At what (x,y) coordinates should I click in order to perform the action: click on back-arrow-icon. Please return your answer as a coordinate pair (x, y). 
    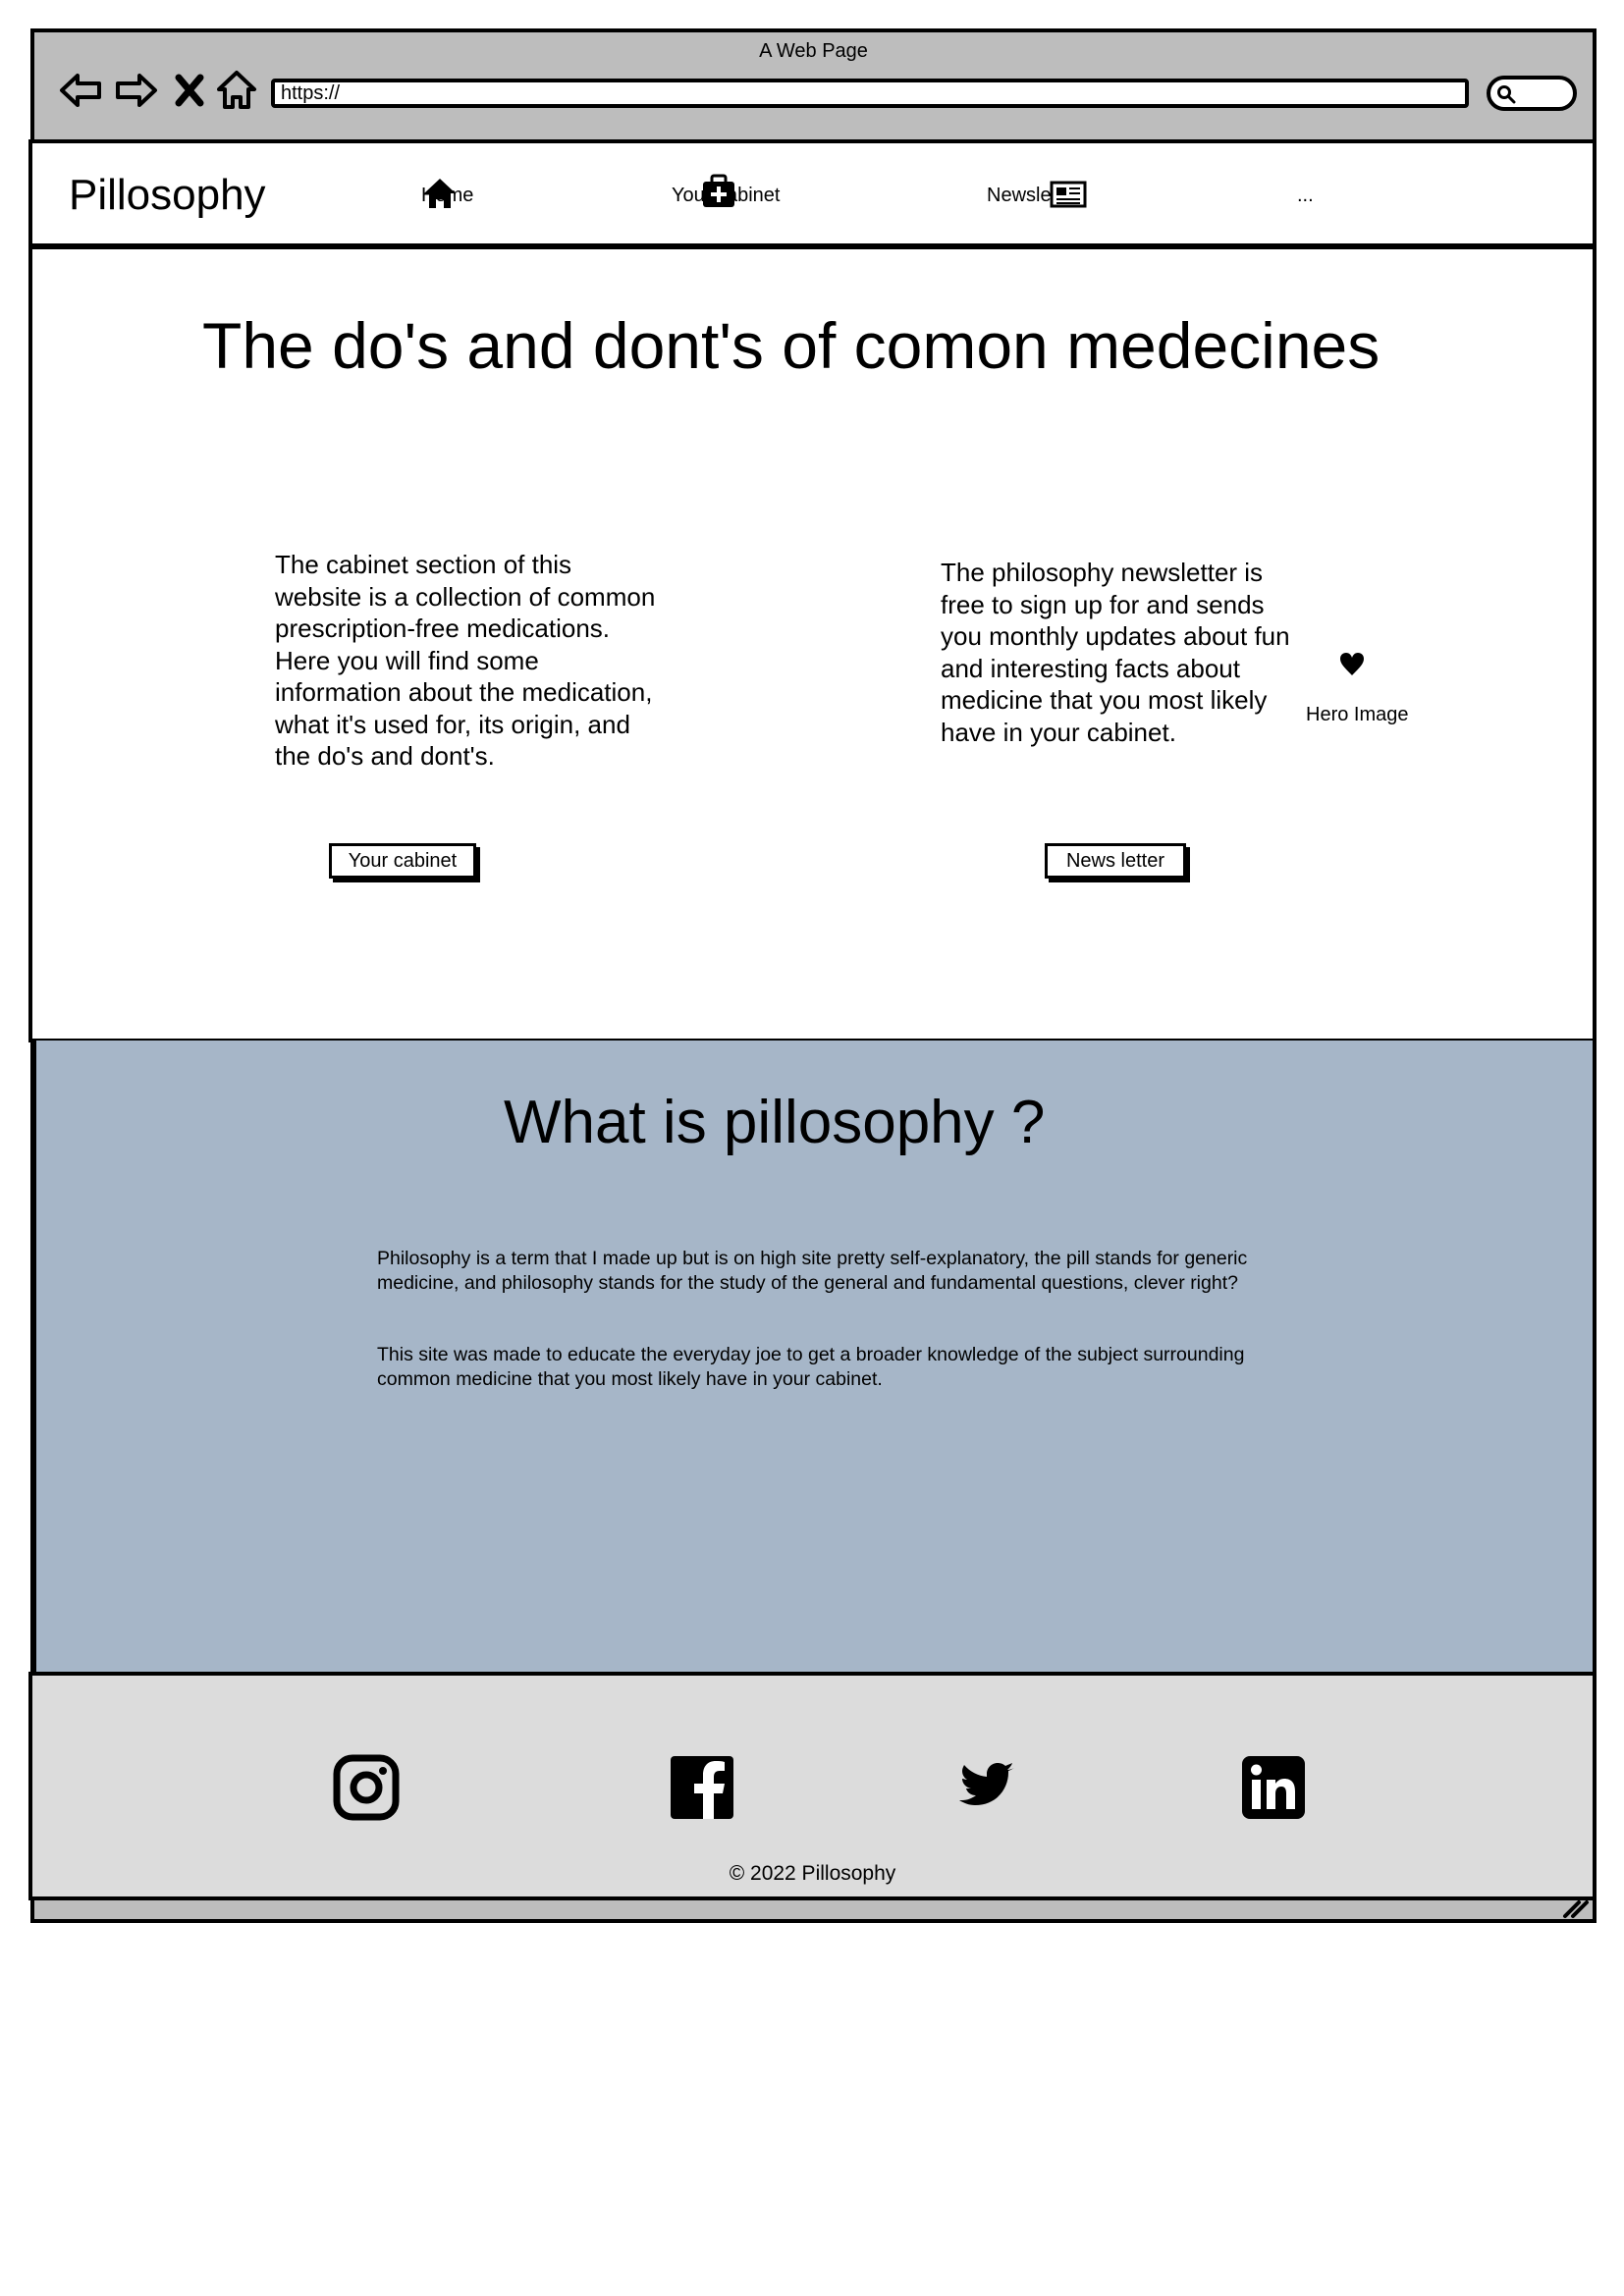
    Looking at the image, I should click on (80, 91).